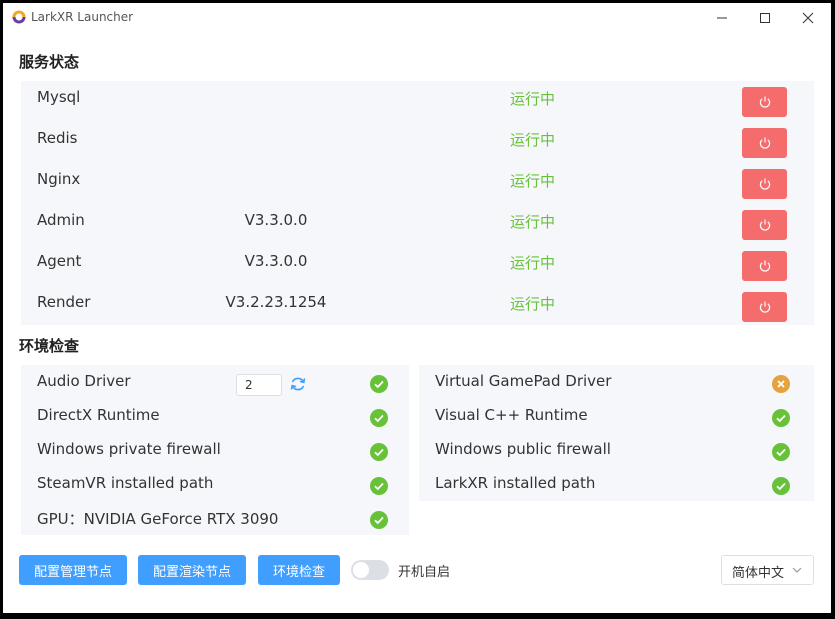 The height and width of the screenshot is (619, 835). Describe the element at coordinates (523, 449) in the screenshot. I see `env-item-label: Windows public firewall` at that location.